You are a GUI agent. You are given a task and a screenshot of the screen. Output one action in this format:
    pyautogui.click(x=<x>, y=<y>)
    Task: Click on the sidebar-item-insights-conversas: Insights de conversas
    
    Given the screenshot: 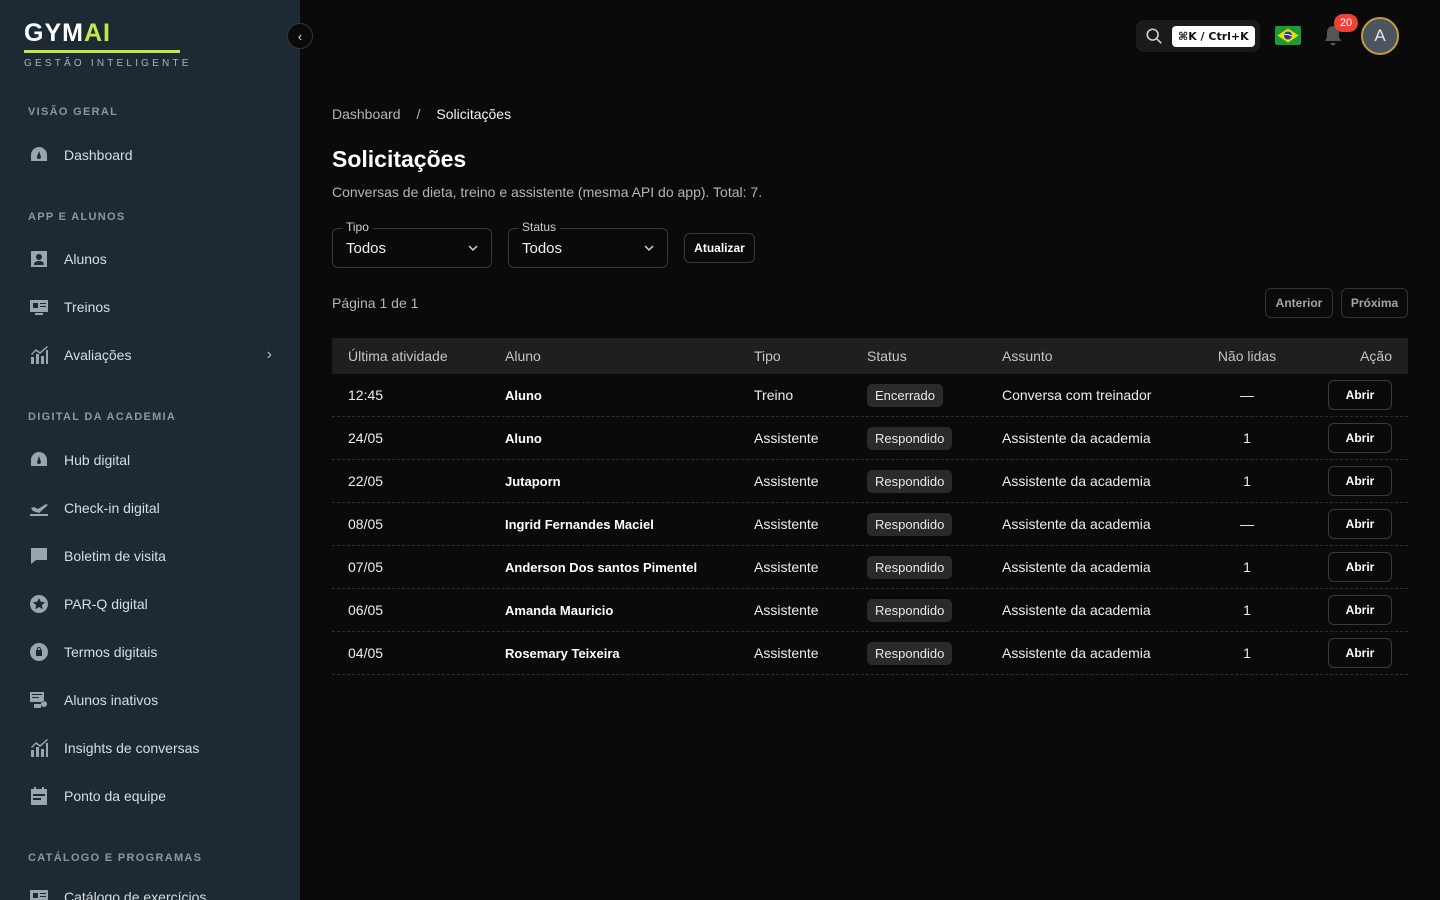 What is the action you would take?
    pyautogui.click(x=153, y=748)
    